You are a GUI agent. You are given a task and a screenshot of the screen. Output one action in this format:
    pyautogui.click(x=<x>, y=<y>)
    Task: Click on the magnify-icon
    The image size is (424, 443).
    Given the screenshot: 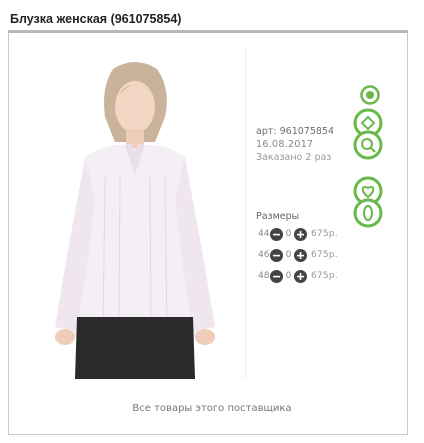 What is the action you would take?
    pyautogui.click(x=368, y=146)
    